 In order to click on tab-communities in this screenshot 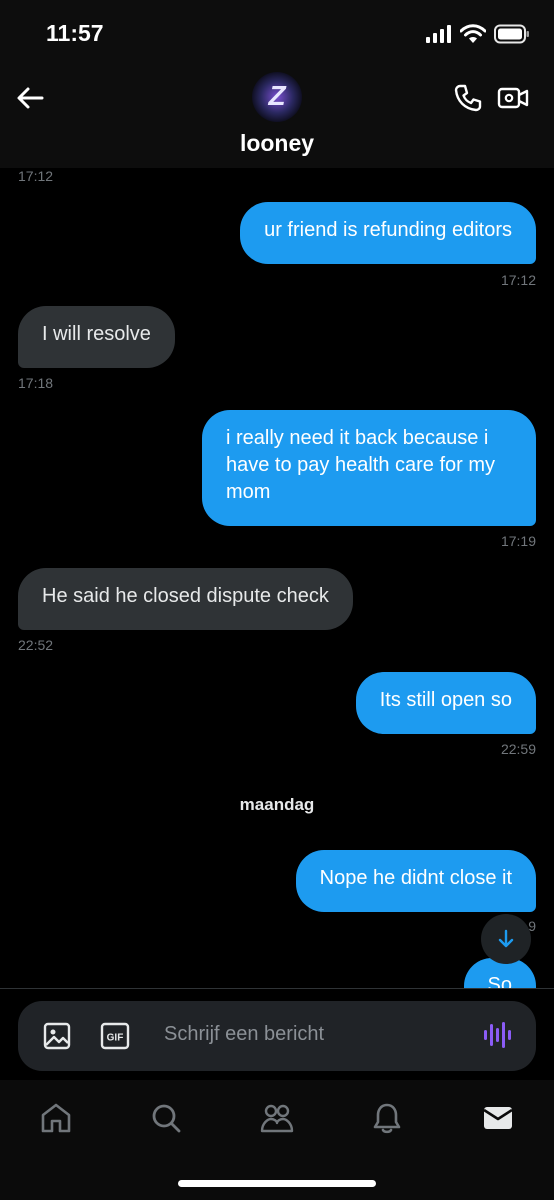, I will do `click(277, 1118)`.